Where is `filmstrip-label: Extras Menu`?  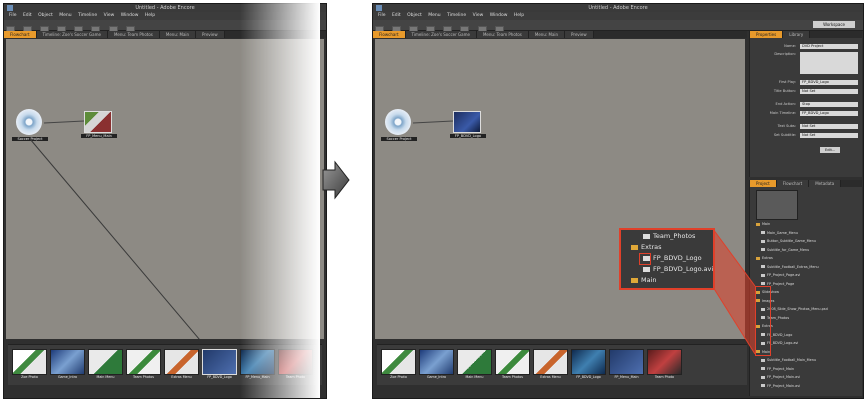 filmstrip-label: Extras Menu is located at coordinates (181, 377).